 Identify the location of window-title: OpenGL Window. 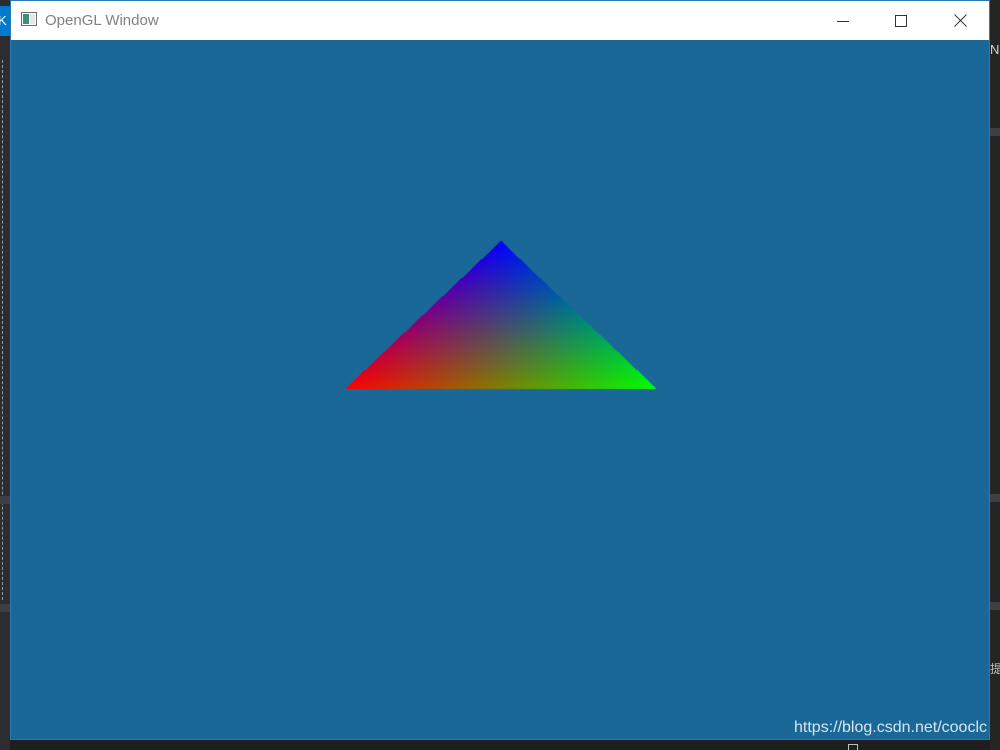
(102, 20).